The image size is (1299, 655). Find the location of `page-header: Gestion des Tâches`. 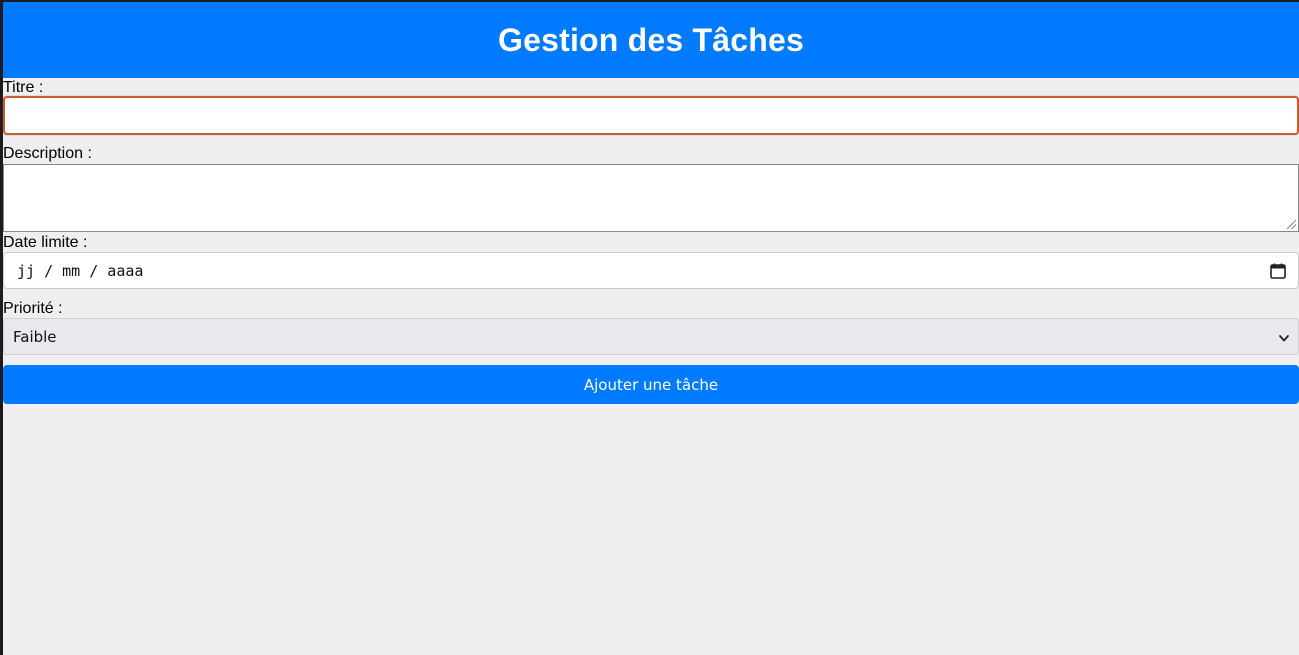

page-header: Gestion des Tâches is located at coordinates (651, 40).